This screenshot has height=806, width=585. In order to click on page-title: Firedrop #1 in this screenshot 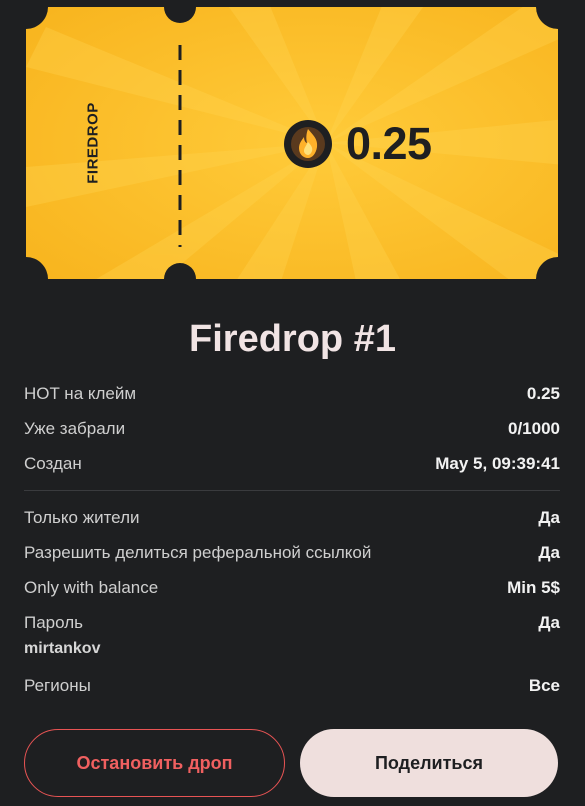, I will do `click(292, 339)`.